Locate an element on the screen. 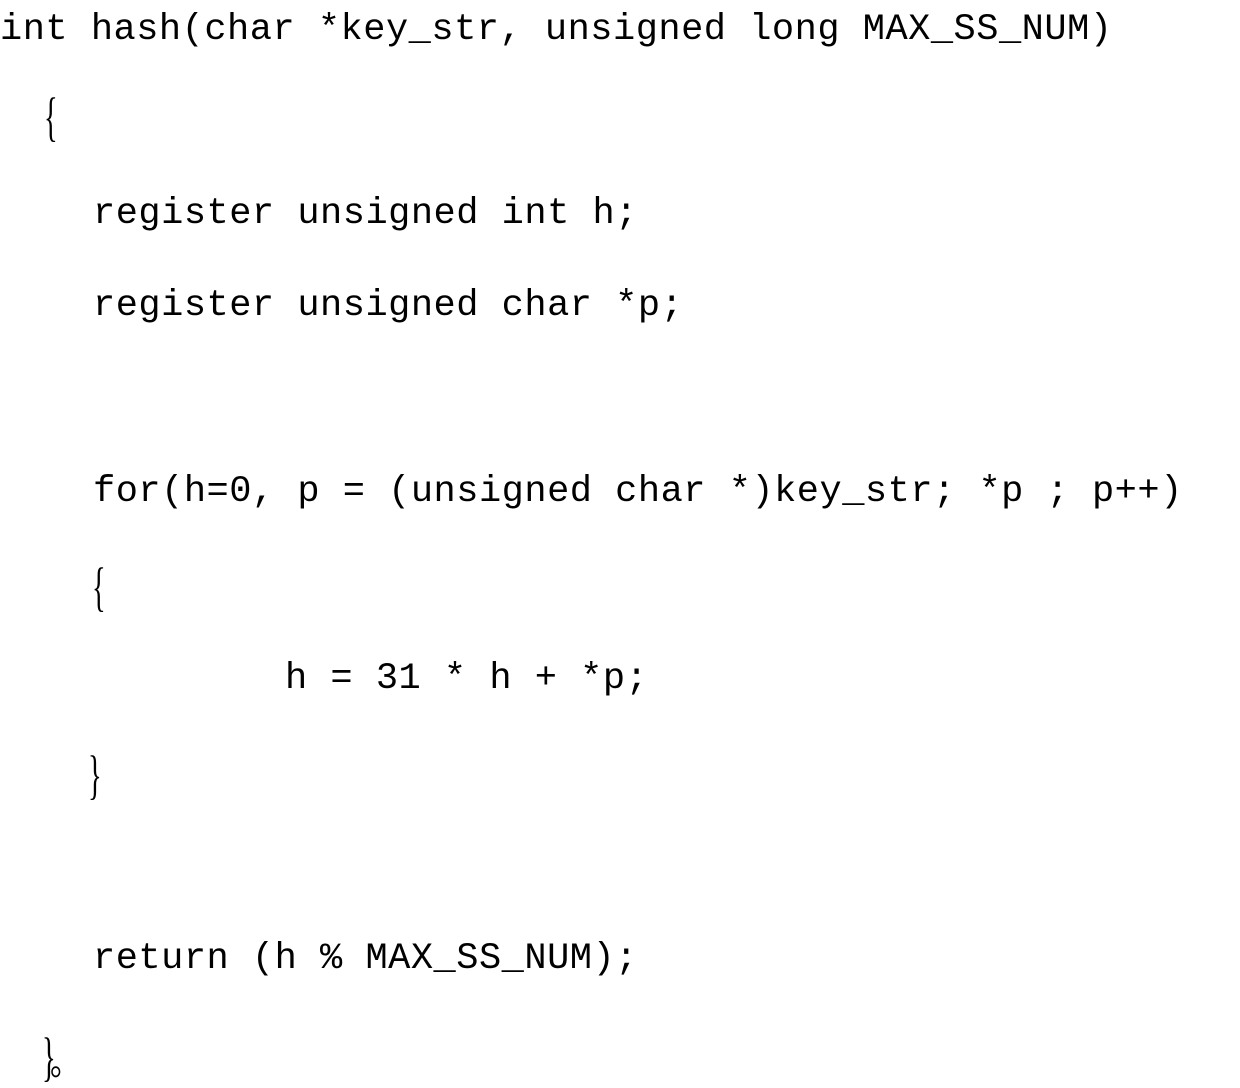 The image size is (1240, 1088). code-line-declare-h: register unsigned int h; is located at coordinates (365, 214).